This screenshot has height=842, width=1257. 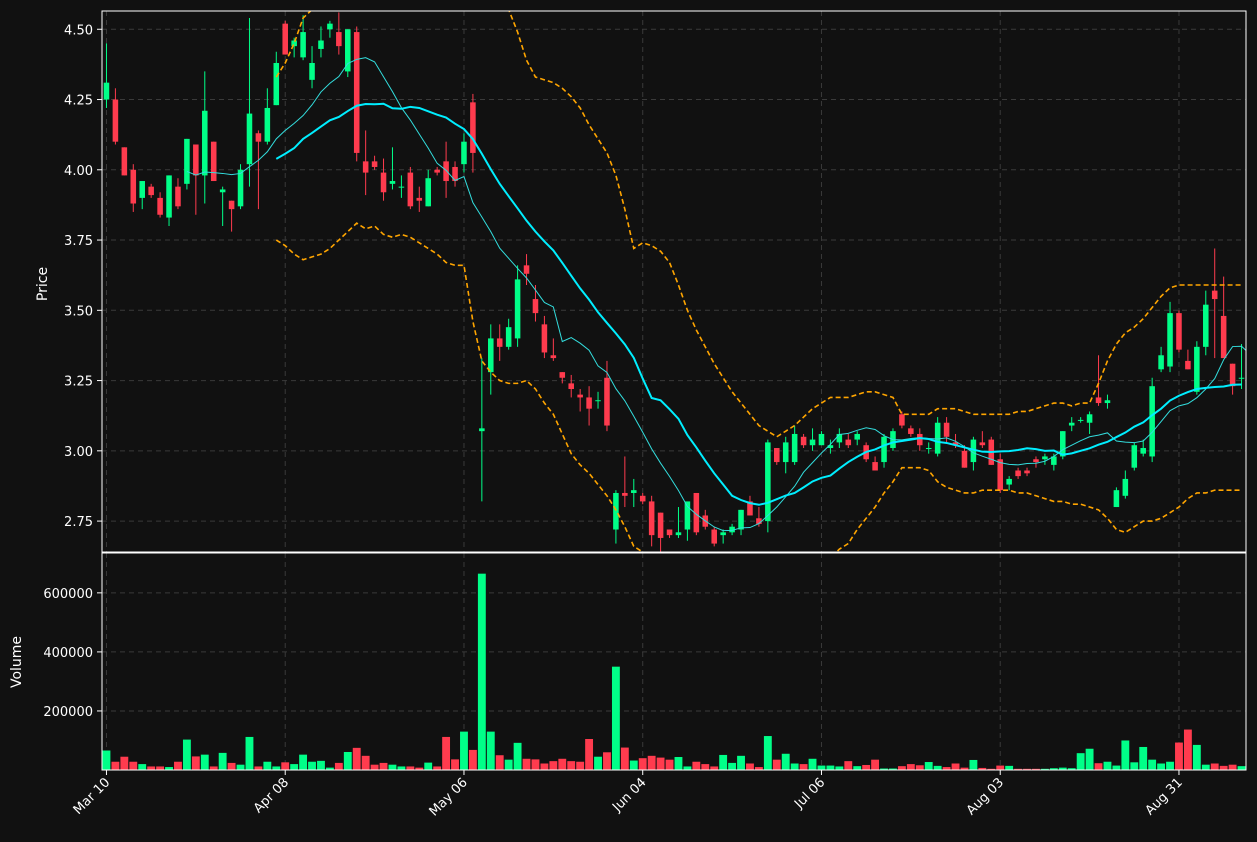 I want to click on volume-tick-label: 400000, so click(x=68, y=653).